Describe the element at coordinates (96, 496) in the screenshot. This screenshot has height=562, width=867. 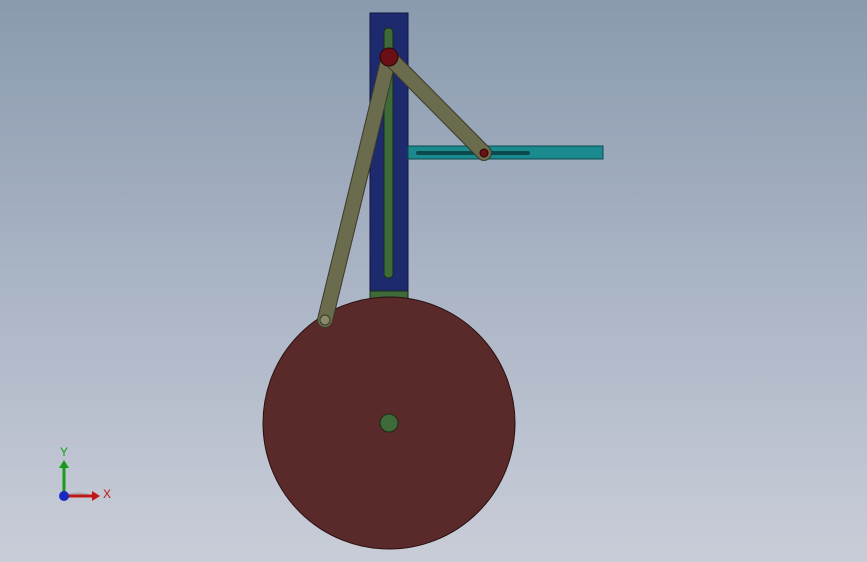
I see `triad-x-arrow-icon` at that location.